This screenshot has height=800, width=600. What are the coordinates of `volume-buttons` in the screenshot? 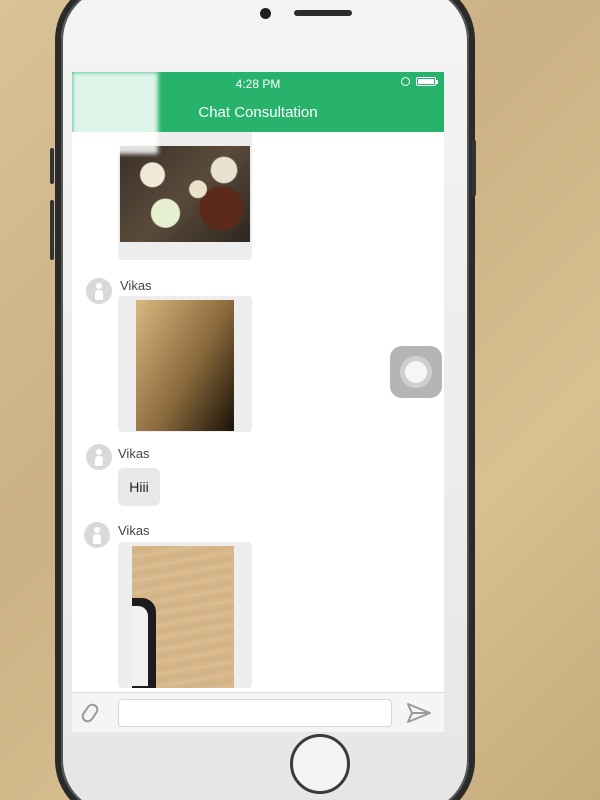 It's located at (52, 230).